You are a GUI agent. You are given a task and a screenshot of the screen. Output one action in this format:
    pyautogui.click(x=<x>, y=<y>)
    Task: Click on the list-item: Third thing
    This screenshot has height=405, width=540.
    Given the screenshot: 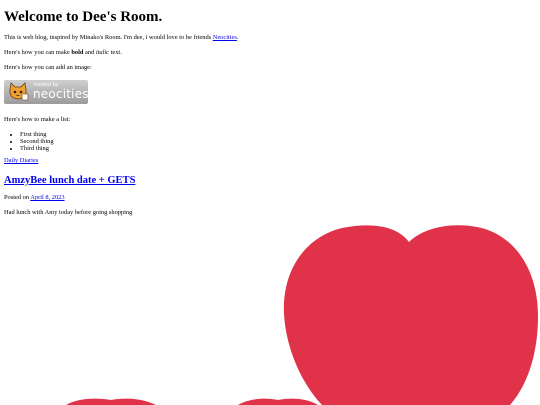 What is the action you would take?
    pyautogui.click(x=272, y=148)
    